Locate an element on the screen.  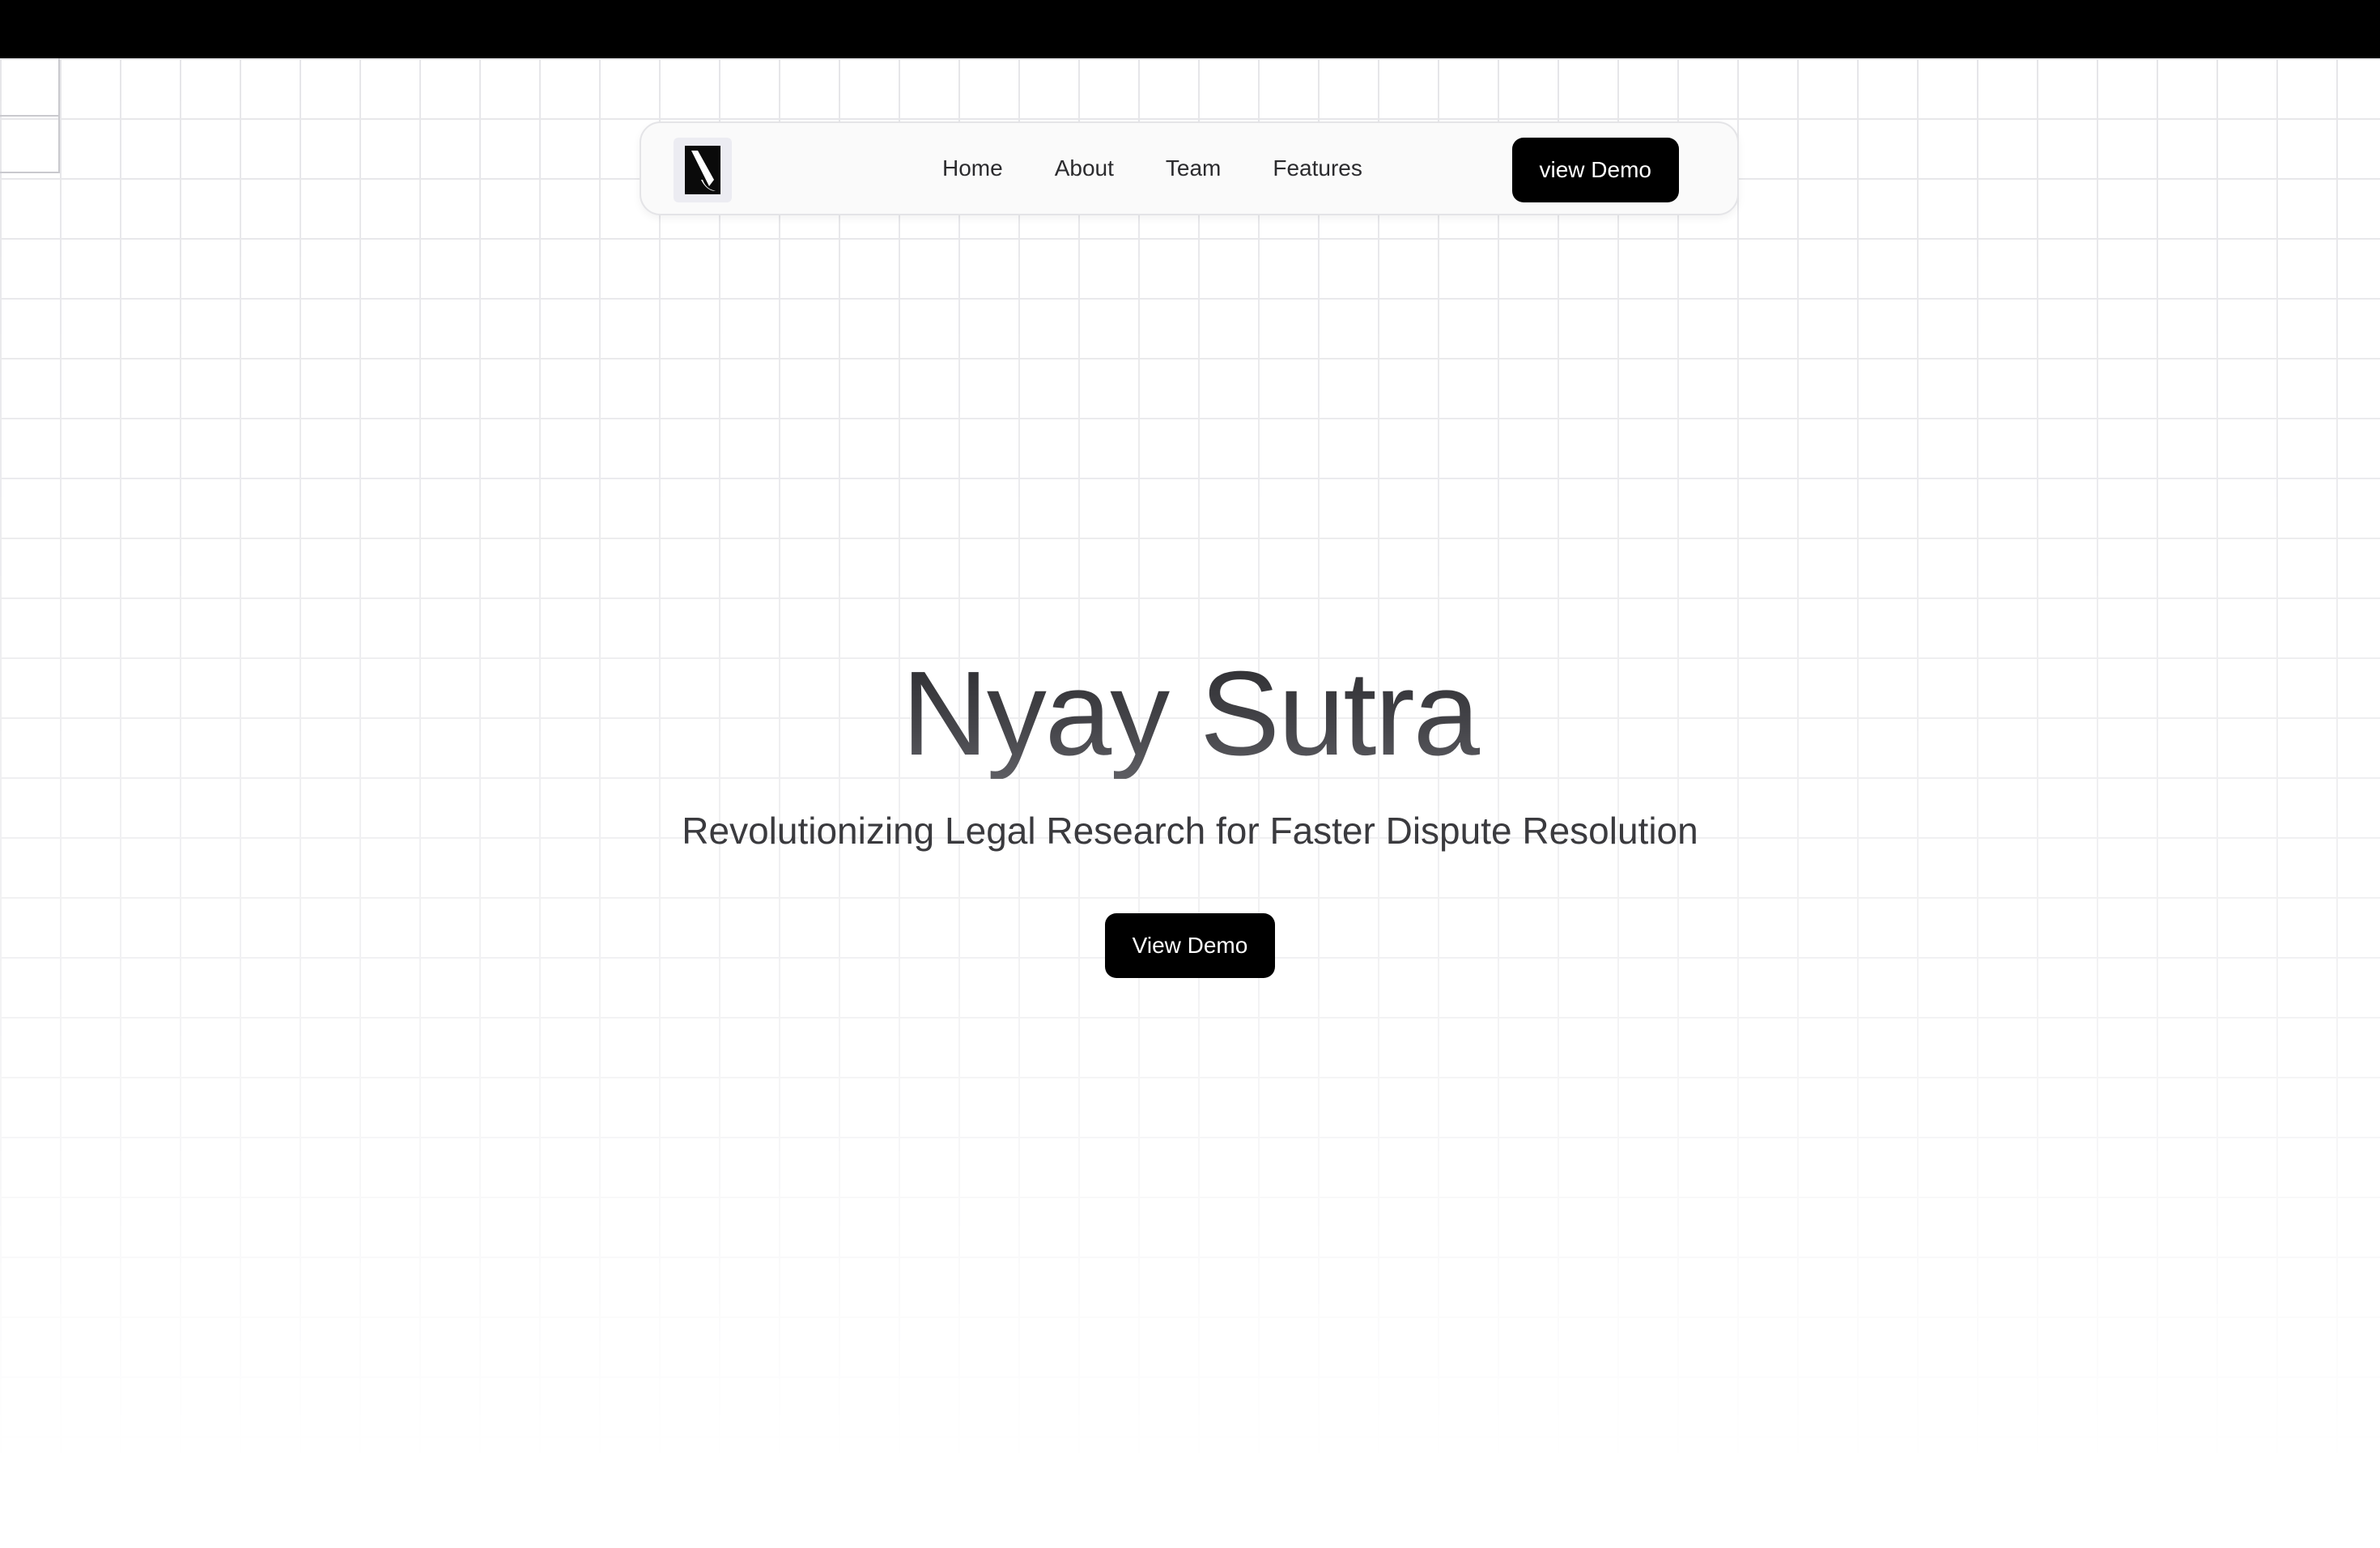
nav-link-features: Features is located at coordinates (1317, 168).